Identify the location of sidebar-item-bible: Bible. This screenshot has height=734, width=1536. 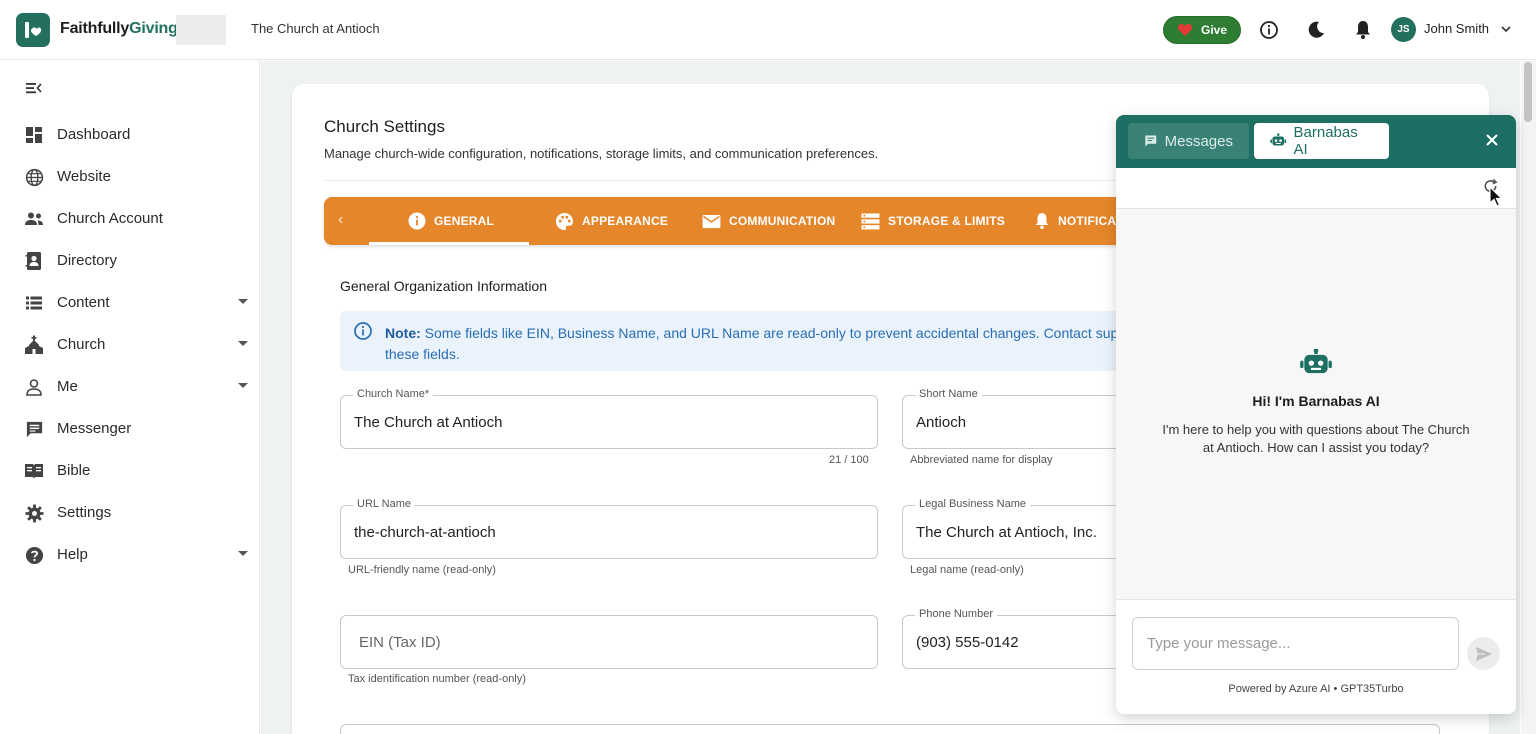
(130, 471).